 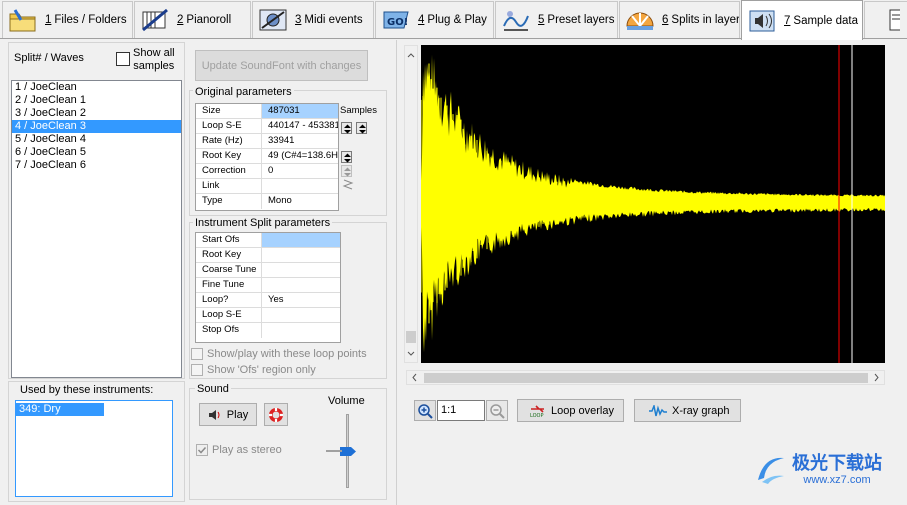 I want to click on vertical-scroll-thumb, so click(x=411, y=337).